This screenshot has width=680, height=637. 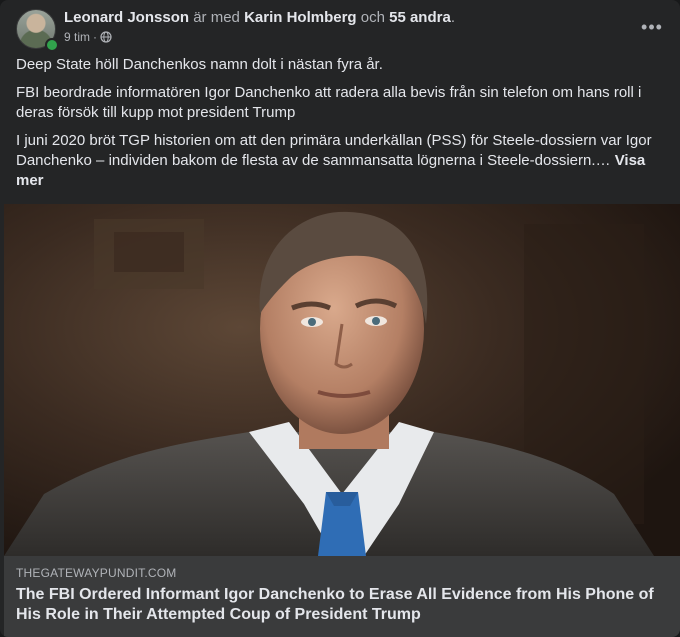 I want to click on tagged-person: Karin Holmberg, so click(x=300, y=17).